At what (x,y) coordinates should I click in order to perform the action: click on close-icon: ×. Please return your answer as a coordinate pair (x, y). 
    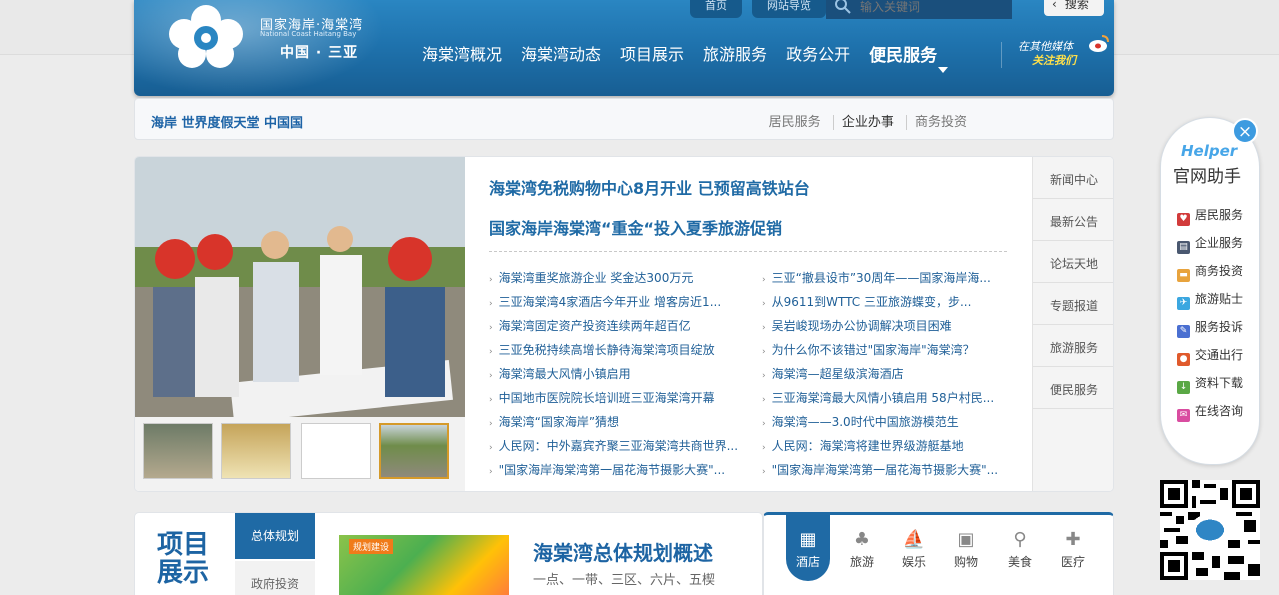
    Looking at the image, I should click on (1245, 131).